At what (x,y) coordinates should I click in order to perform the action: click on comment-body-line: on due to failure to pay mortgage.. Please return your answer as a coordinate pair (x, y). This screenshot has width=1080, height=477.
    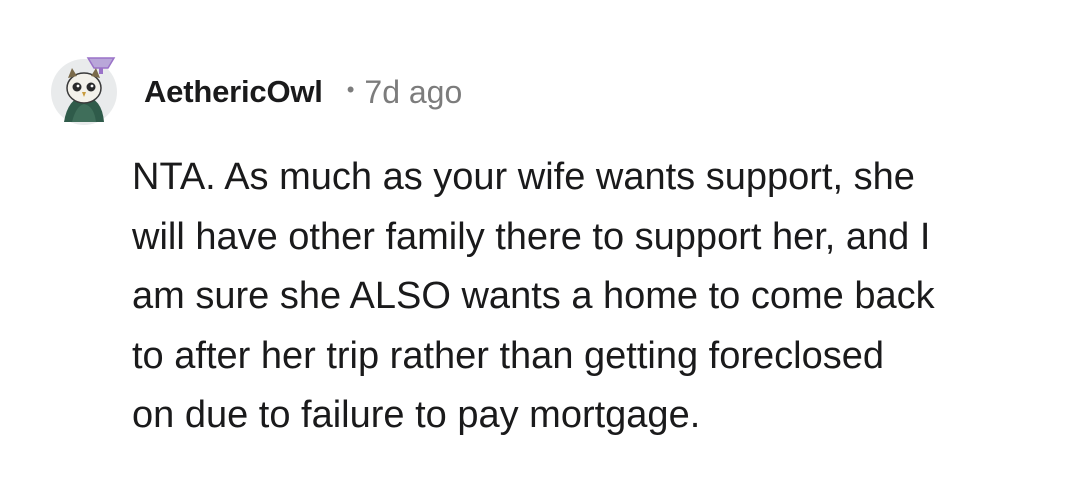
    Looking at the image, I should click on (416, 415).